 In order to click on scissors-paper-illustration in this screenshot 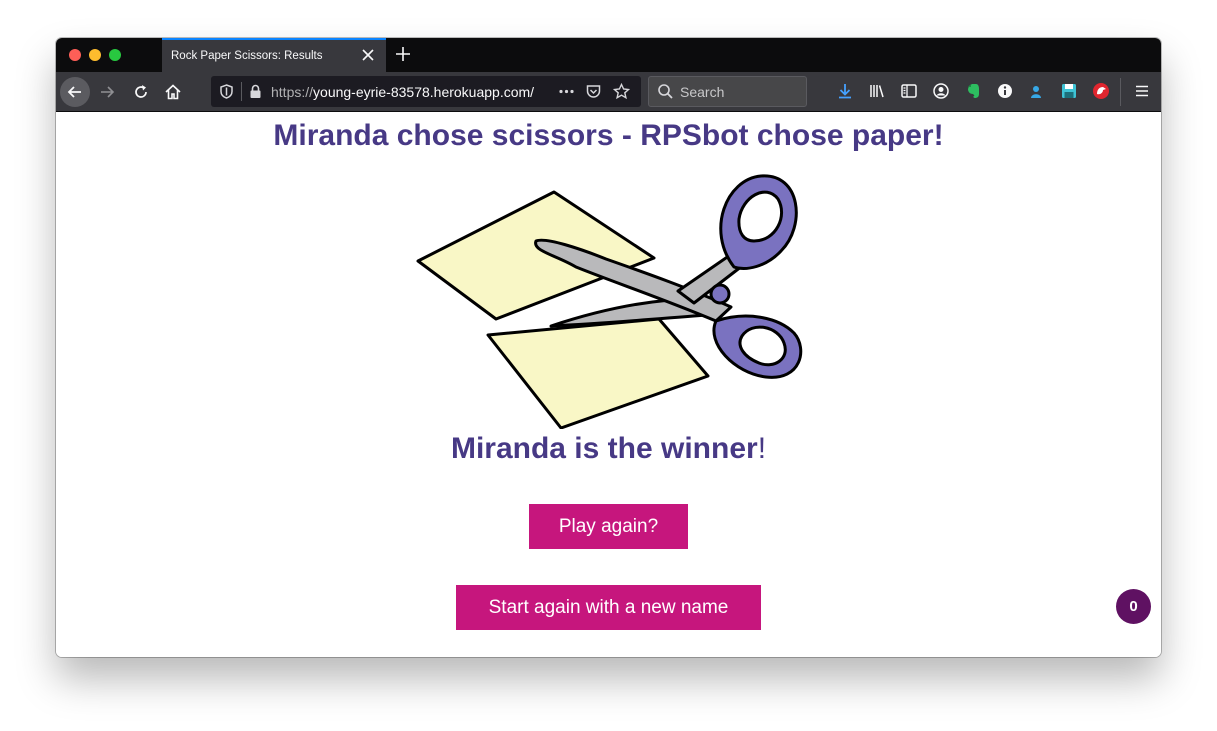, I will do `click(609, 301)`.